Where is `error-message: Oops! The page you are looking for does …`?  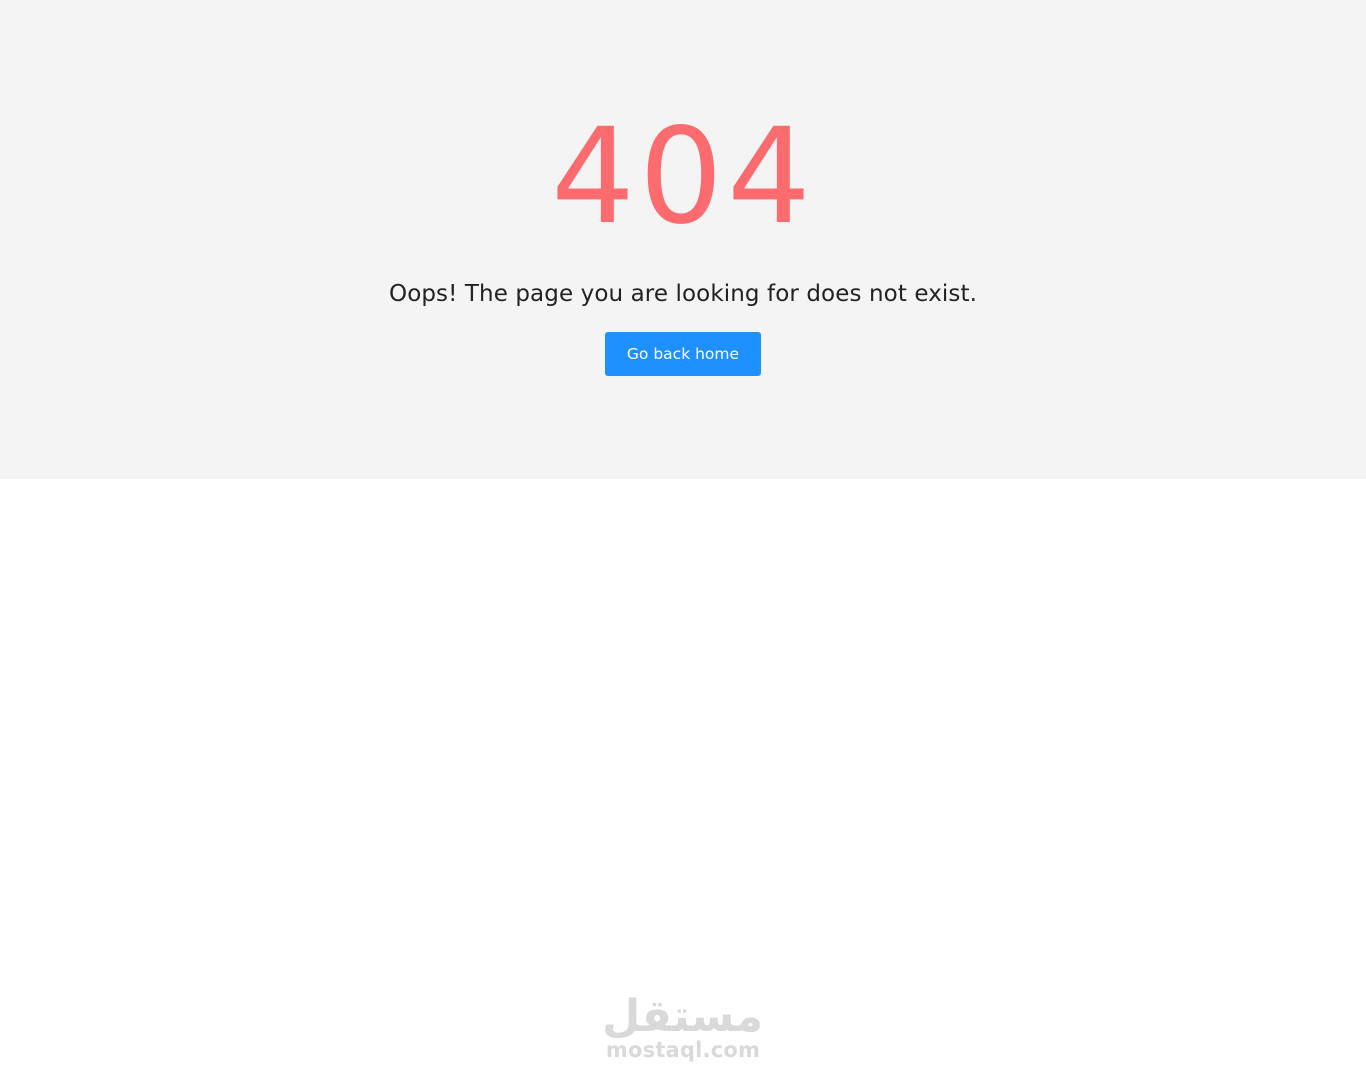
error-message: Oops! The page you are looking for does … is located at coordinates (683, 294).